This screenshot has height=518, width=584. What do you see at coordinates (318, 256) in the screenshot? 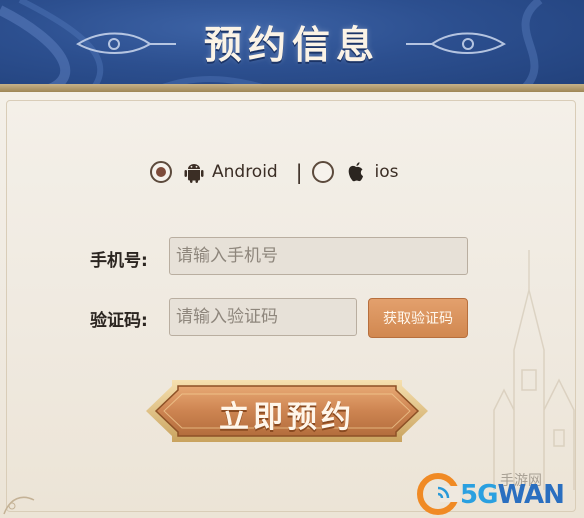
I see `phone-input` at bounding box center [318, 256].